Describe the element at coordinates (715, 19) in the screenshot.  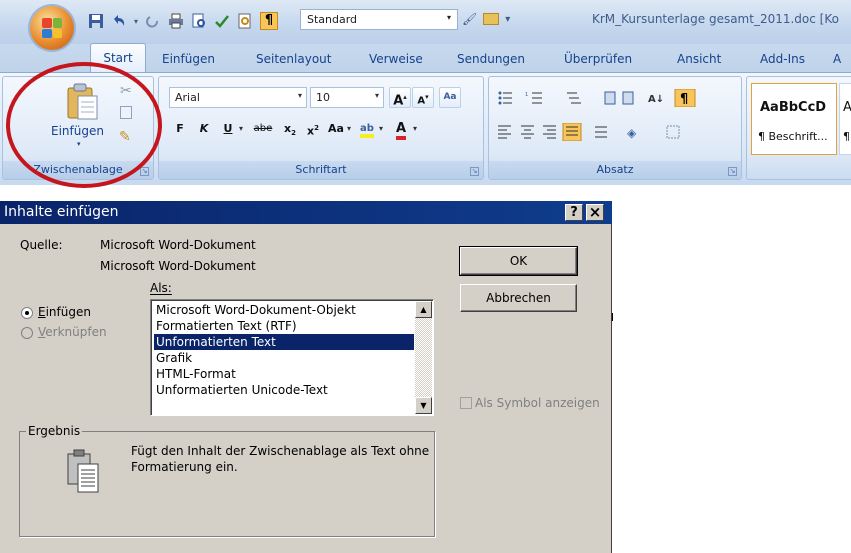
I see `document-title: KrM_Kursunterlage gesamt_2011.doc [Ko` at that location.